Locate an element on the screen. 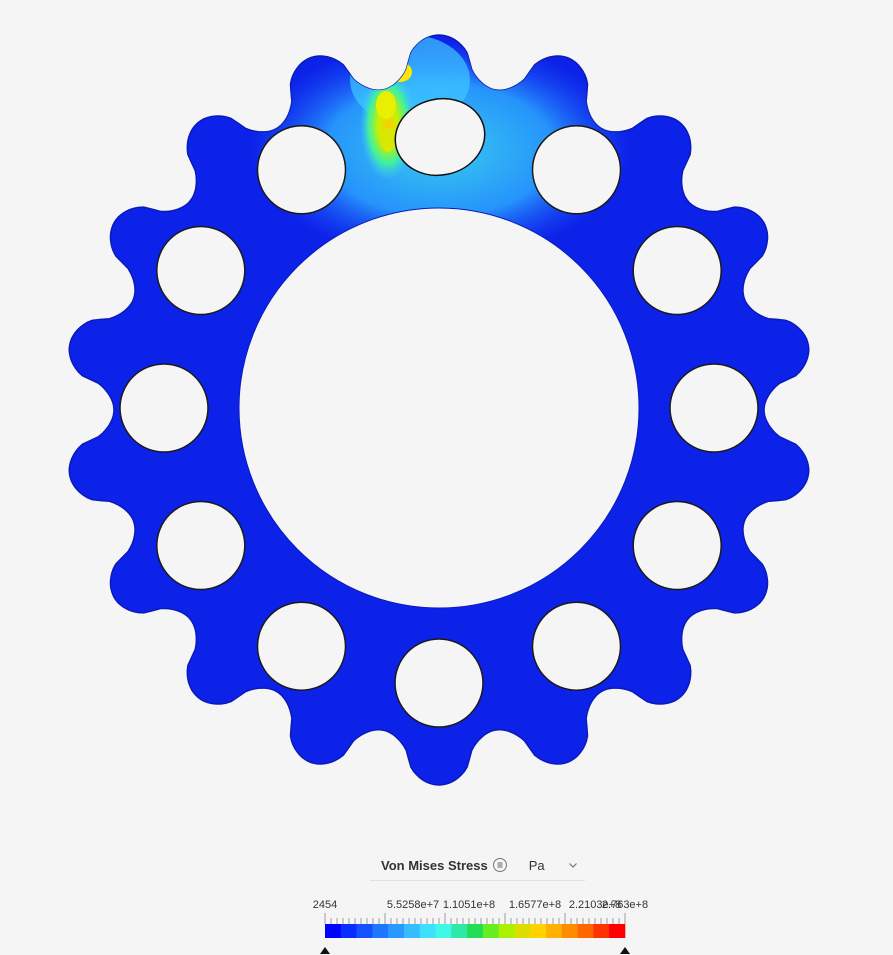 Image resolution: width=893 pixels, height=955 pixels. legend-title: Von Mises Stress is located at coordinates (434, 865).